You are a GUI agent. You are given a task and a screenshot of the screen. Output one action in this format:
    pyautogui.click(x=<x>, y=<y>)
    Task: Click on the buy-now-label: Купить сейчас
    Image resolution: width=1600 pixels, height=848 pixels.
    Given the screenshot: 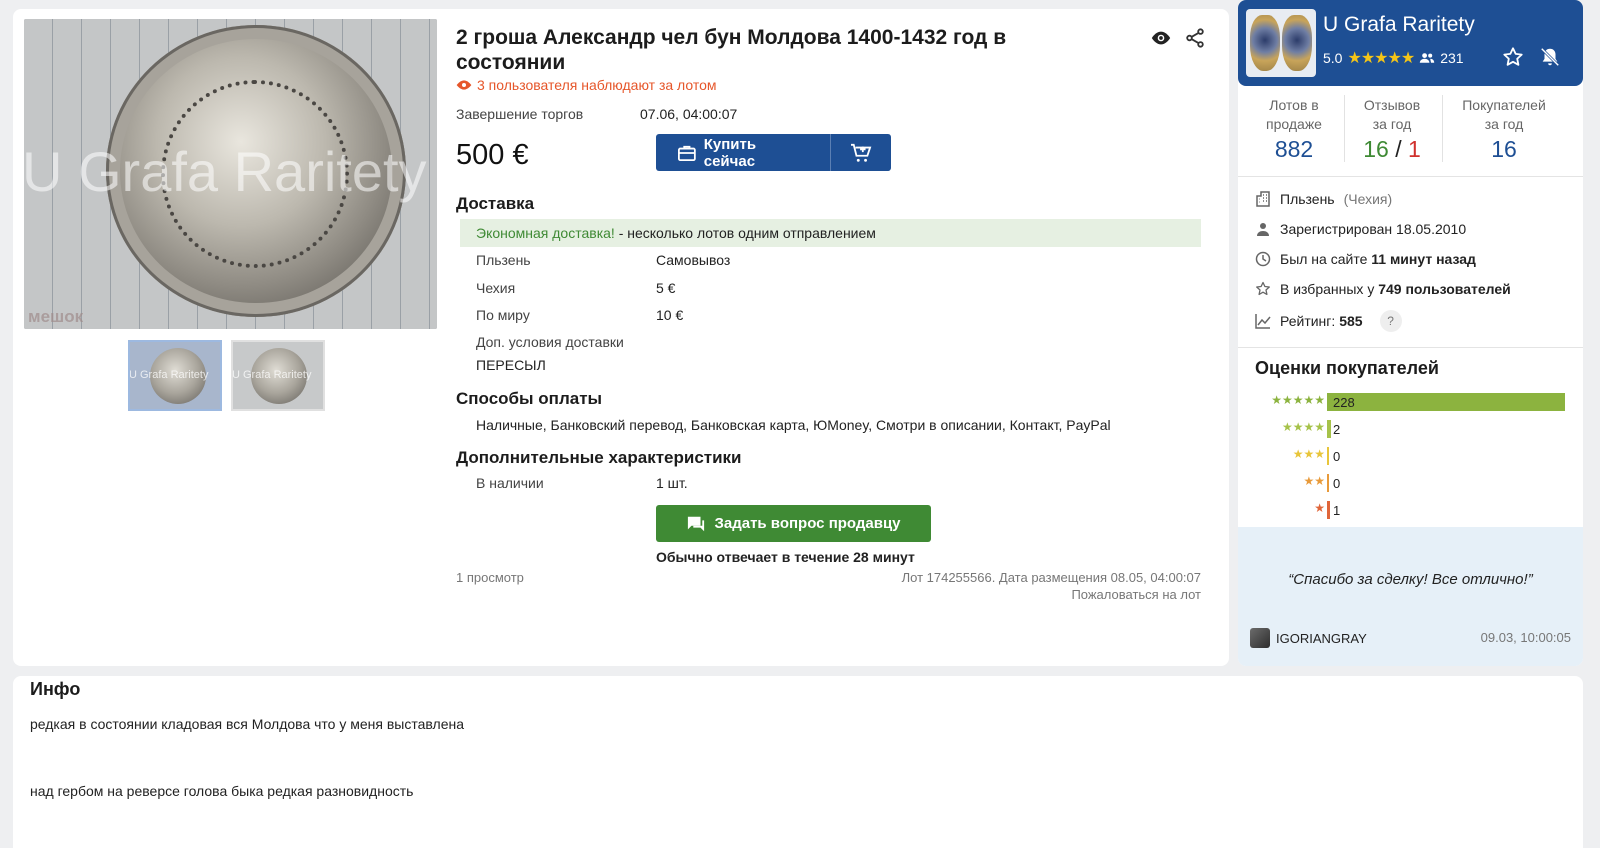 What is the action you would take?
    pyautogui.click(x=730, y=152)
    